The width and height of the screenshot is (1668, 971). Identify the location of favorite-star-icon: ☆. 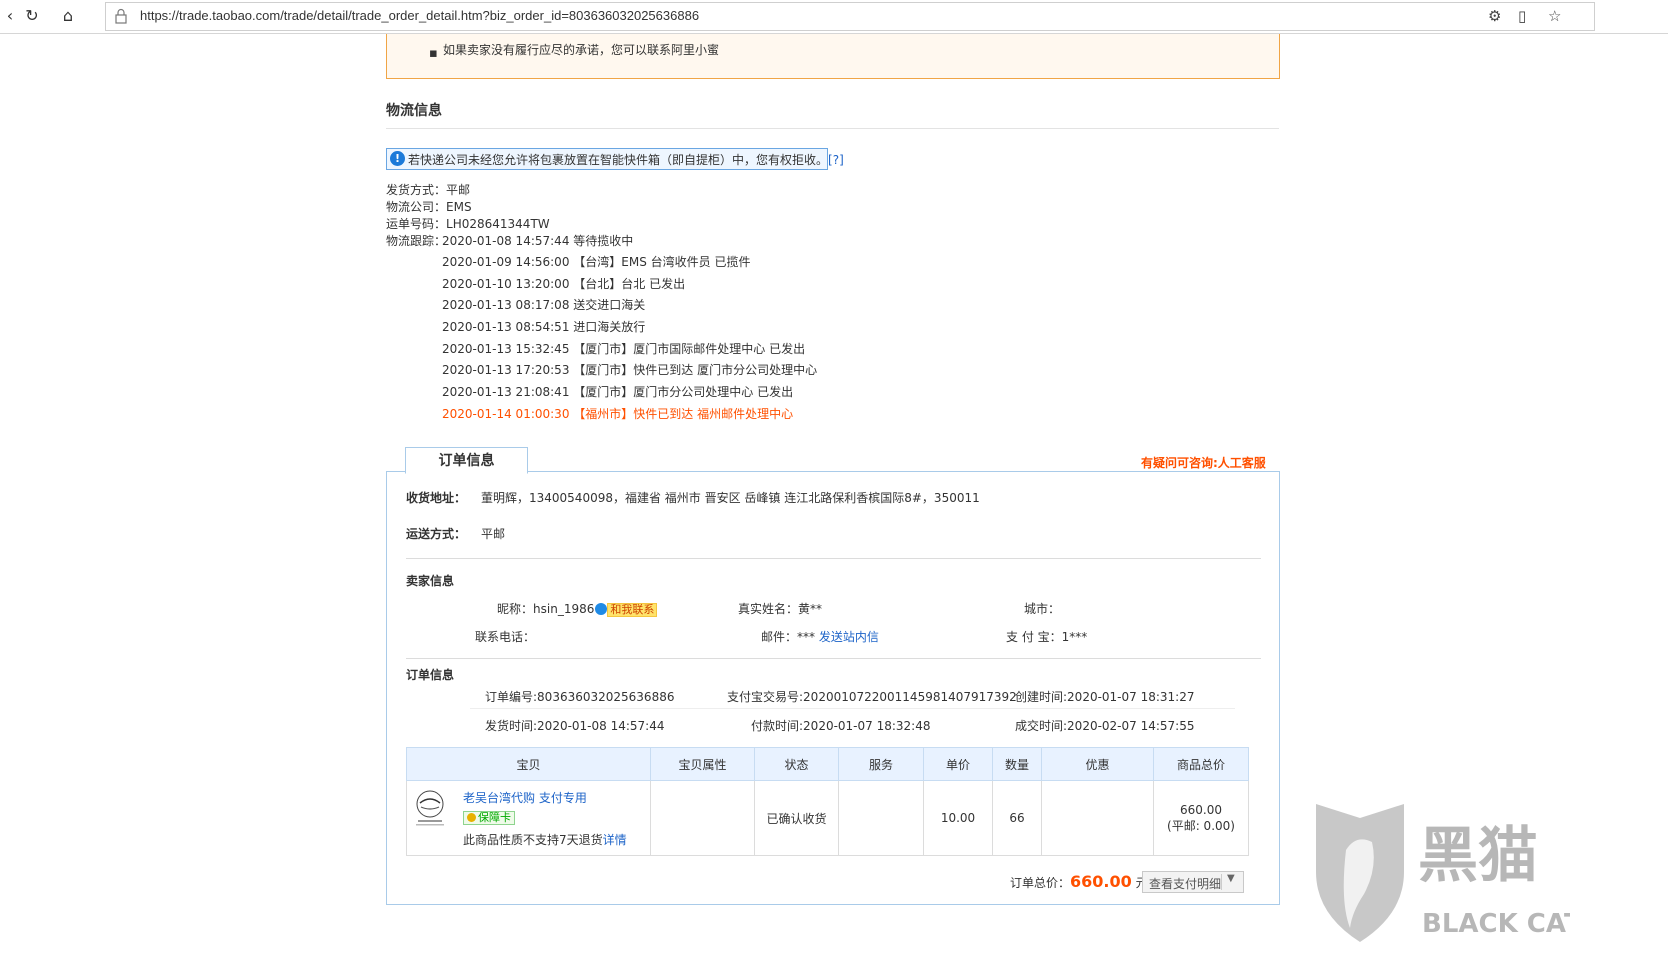
(1554, 16).